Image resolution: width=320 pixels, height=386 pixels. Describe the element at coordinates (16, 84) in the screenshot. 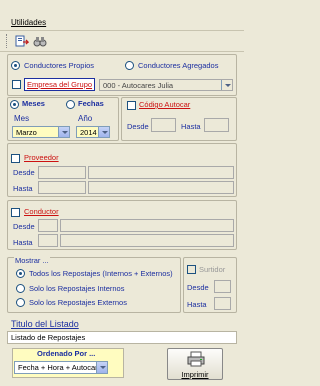

I see `empresa-checkbox` at that location.